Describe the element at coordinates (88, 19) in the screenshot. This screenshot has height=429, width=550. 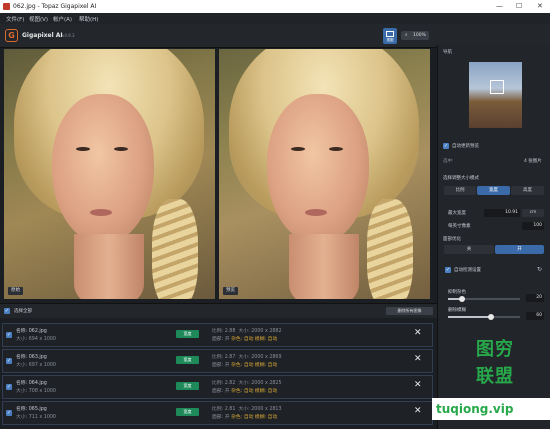
I see `menu-help: 帮助(H)` at that location.